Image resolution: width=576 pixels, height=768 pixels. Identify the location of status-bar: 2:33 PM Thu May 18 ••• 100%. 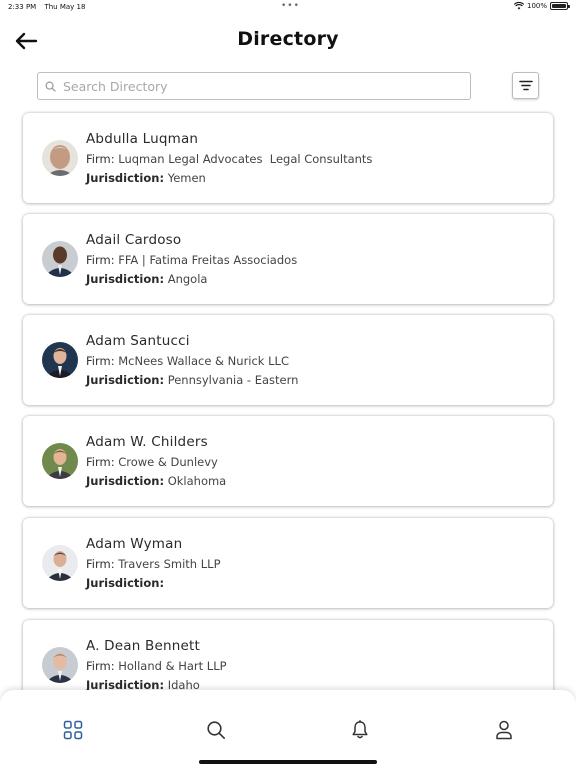
(288, 7).